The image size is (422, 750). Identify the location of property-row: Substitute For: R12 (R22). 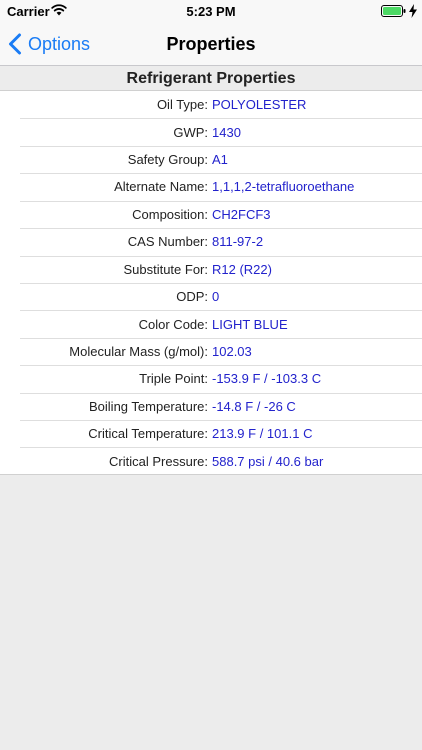
(211, 269).